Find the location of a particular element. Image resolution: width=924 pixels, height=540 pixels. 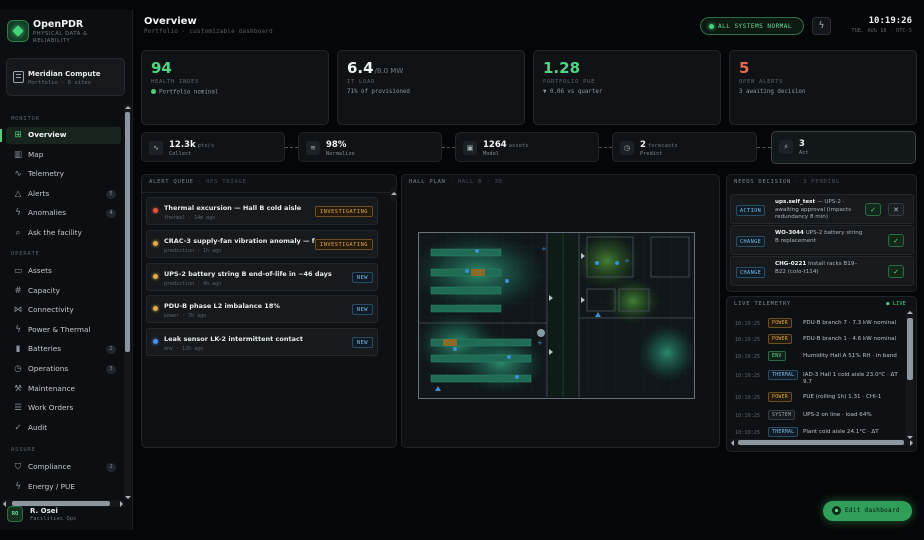

nav-count-badge: 3 is located at coordinates (111, 369).